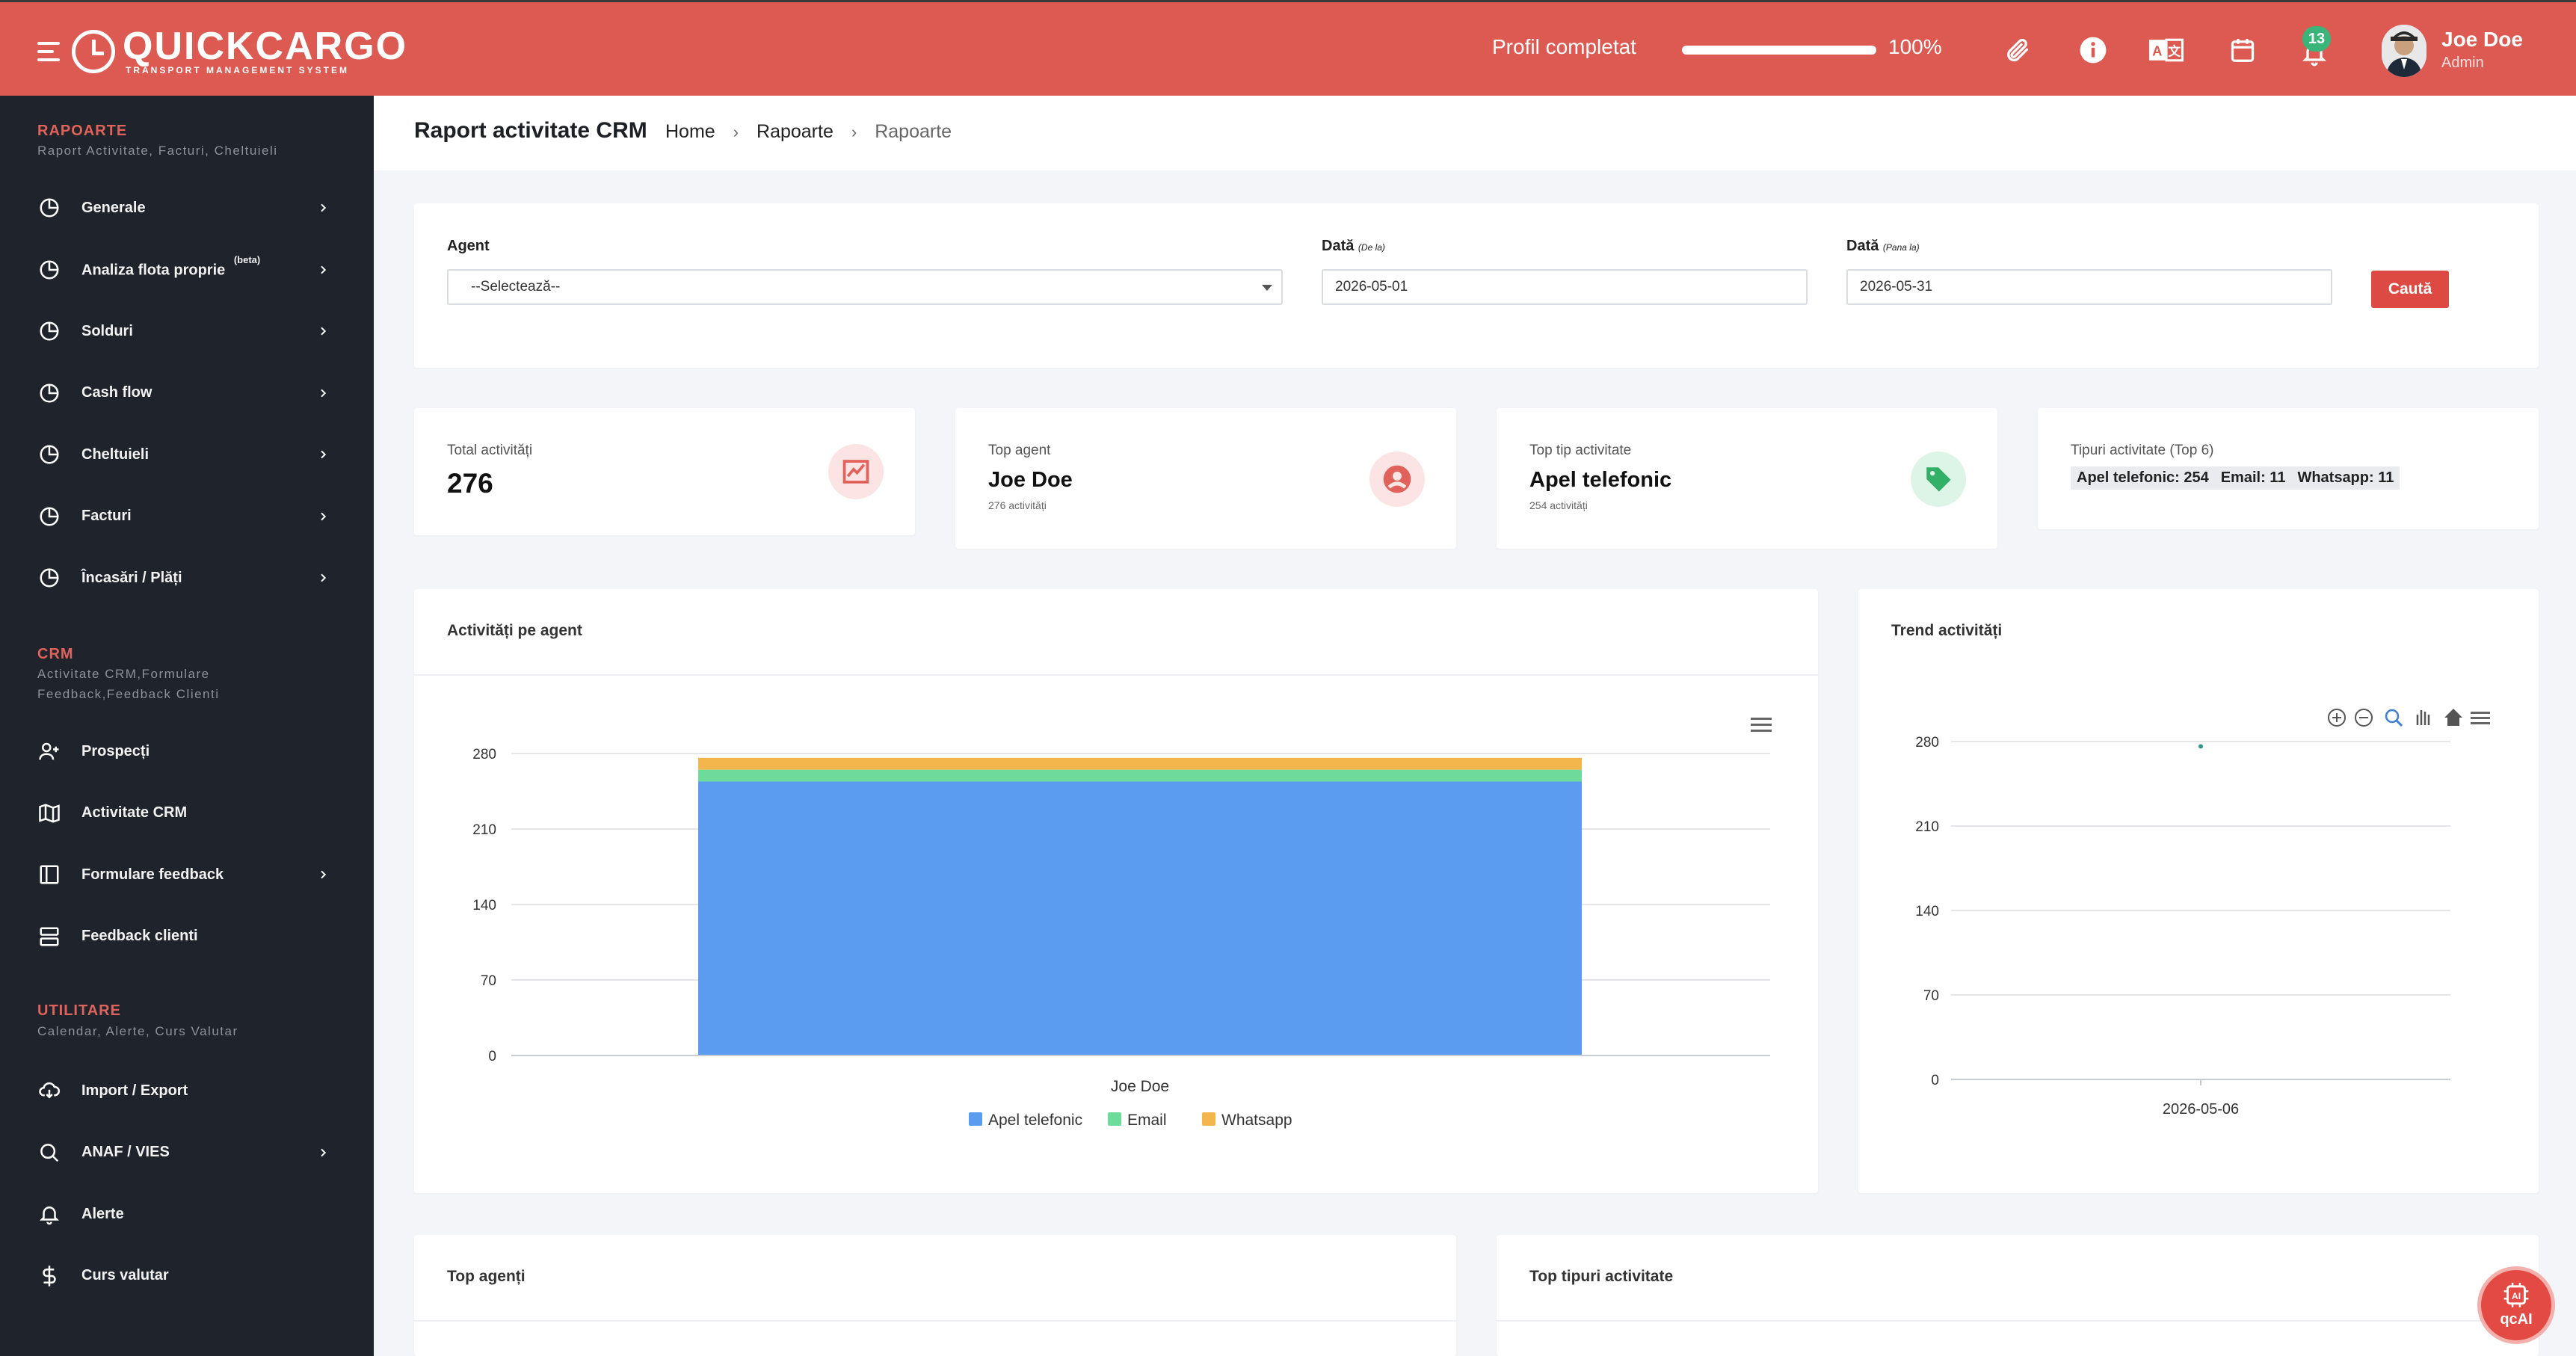 The height and width of the screenshot is (1356, 2576). I want to click on notification-count-badge: 13, so click(2316, 39).